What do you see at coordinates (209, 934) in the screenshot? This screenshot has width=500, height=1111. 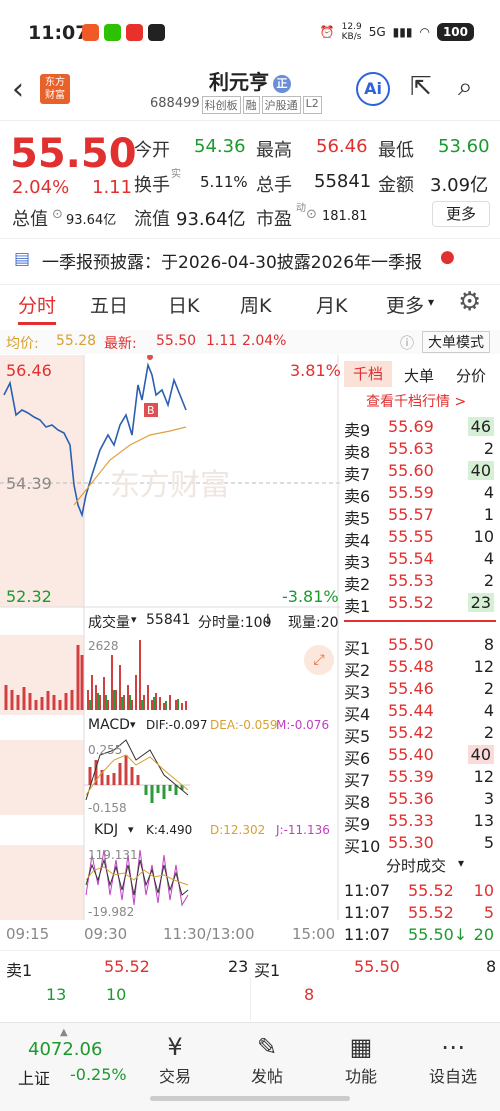 I see `time-tick: 11:30/13:00` at bounding box center [209, 934].